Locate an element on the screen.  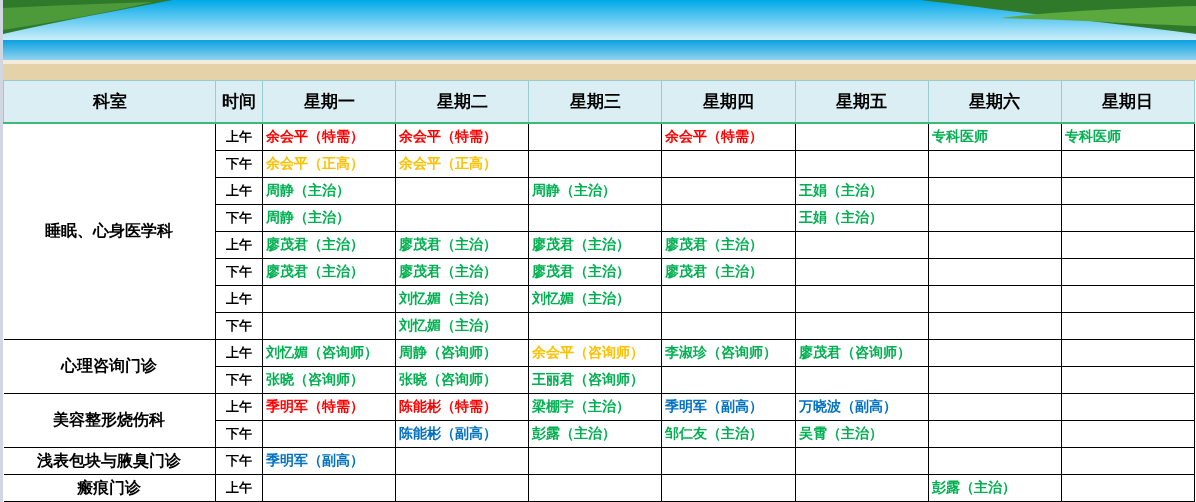
column-header: 时间 is located at coordinates (239, 101).